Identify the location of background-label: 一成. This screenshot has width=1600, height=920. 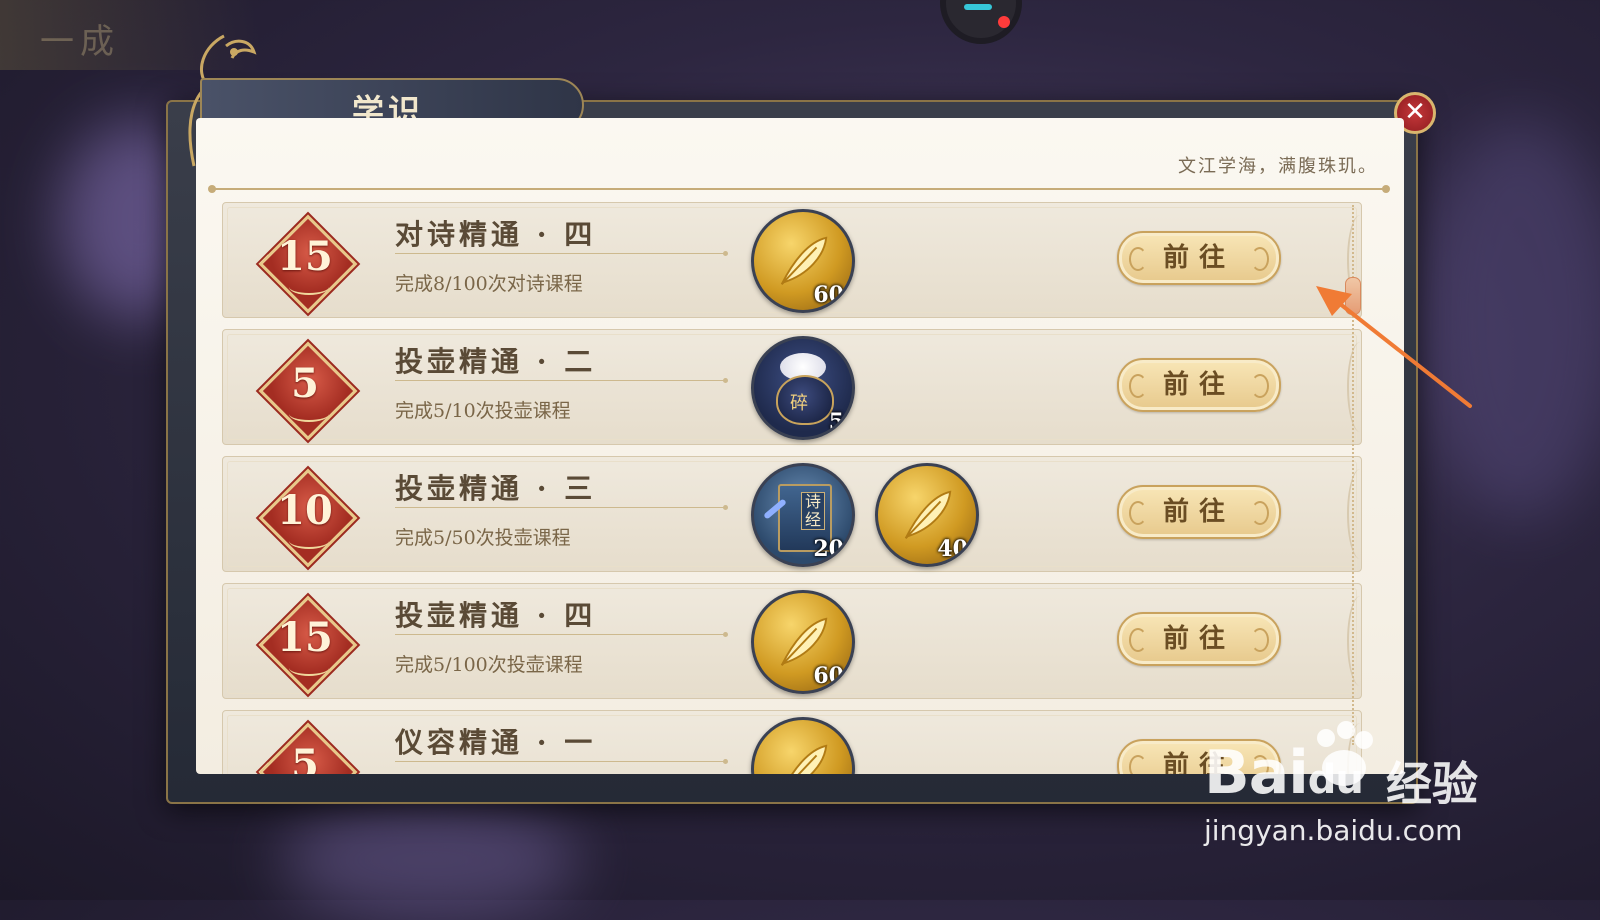
(80, 42).